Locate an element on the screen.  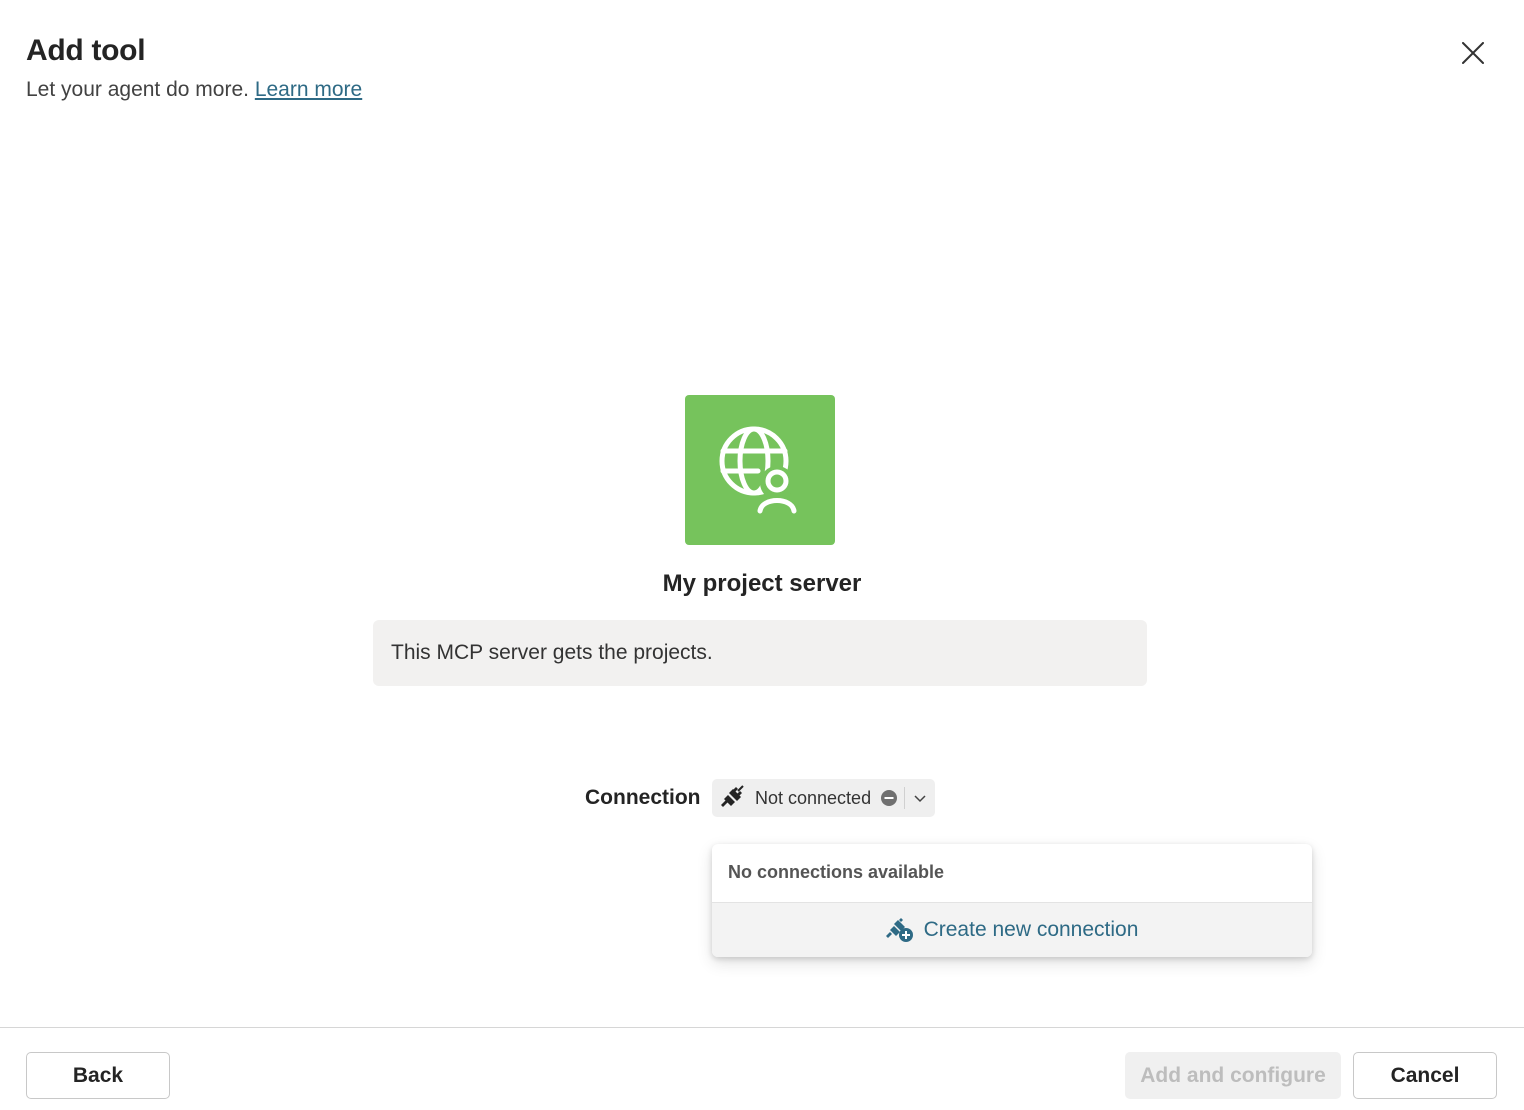
connection-dropdown: Not connected is located at coordinates (823, 798).